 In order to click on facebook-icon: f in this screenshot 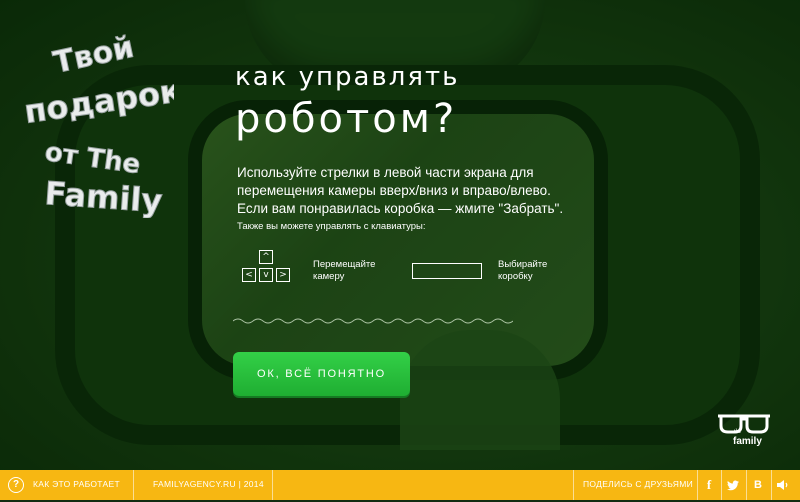, I will do `click(709, 485)`.